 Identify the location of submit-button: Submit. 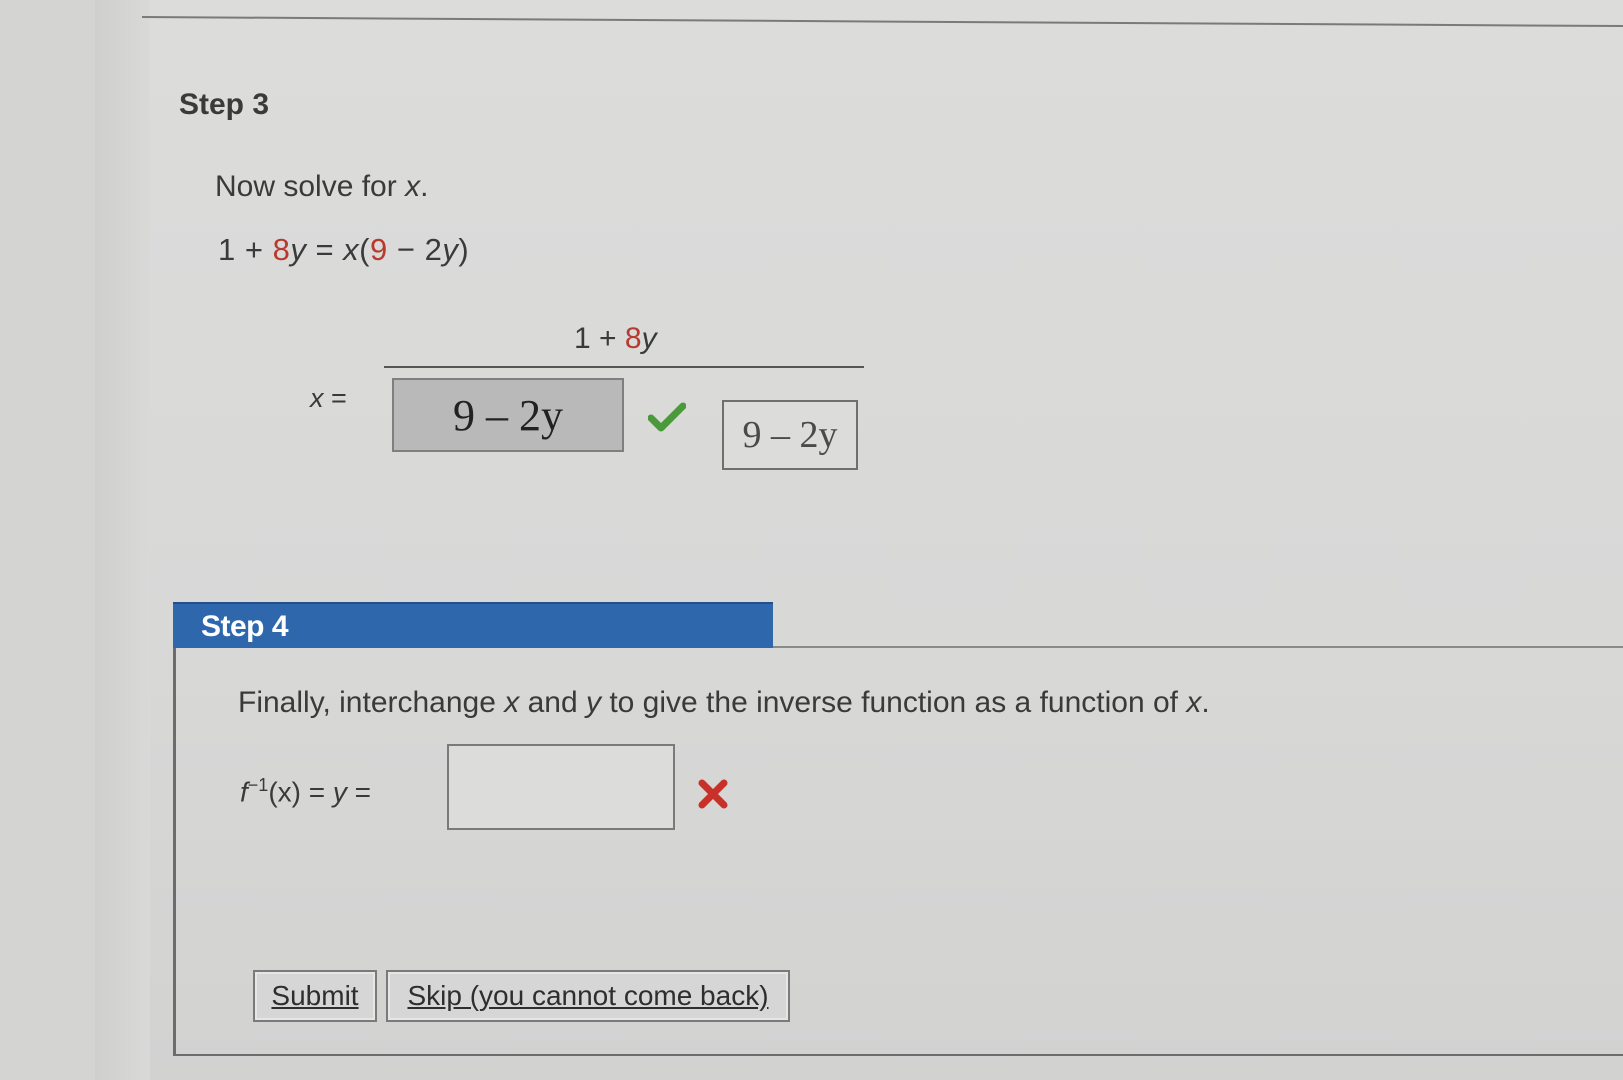
(315, 996).